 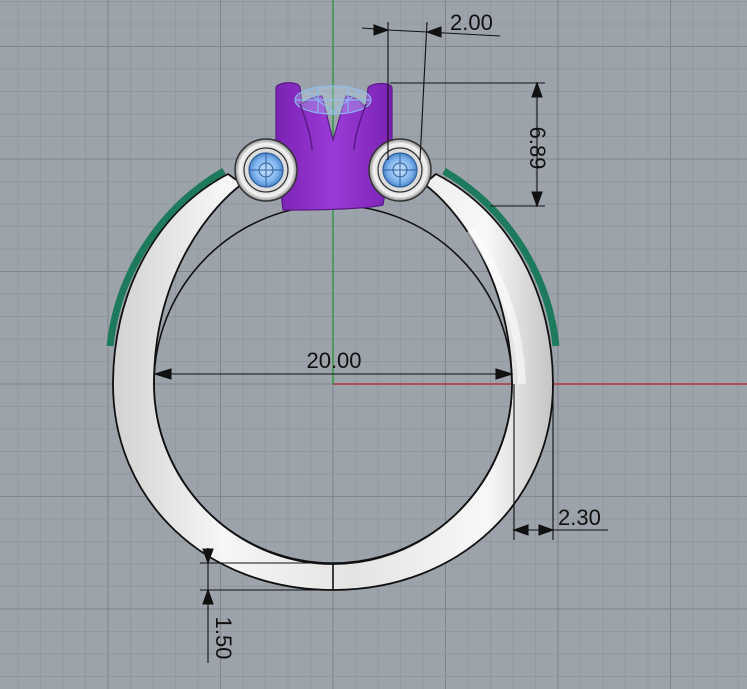 What do you see at coordinates (333, 100) in the screenshot?
I see `gem-icon` at bounding box center [333, 100].